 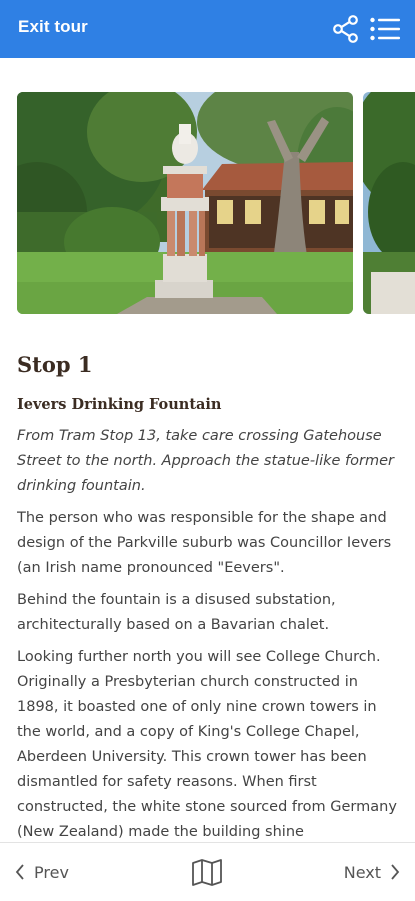 I want to click on top-bar: Exit tour, so click(x=207, y=29).